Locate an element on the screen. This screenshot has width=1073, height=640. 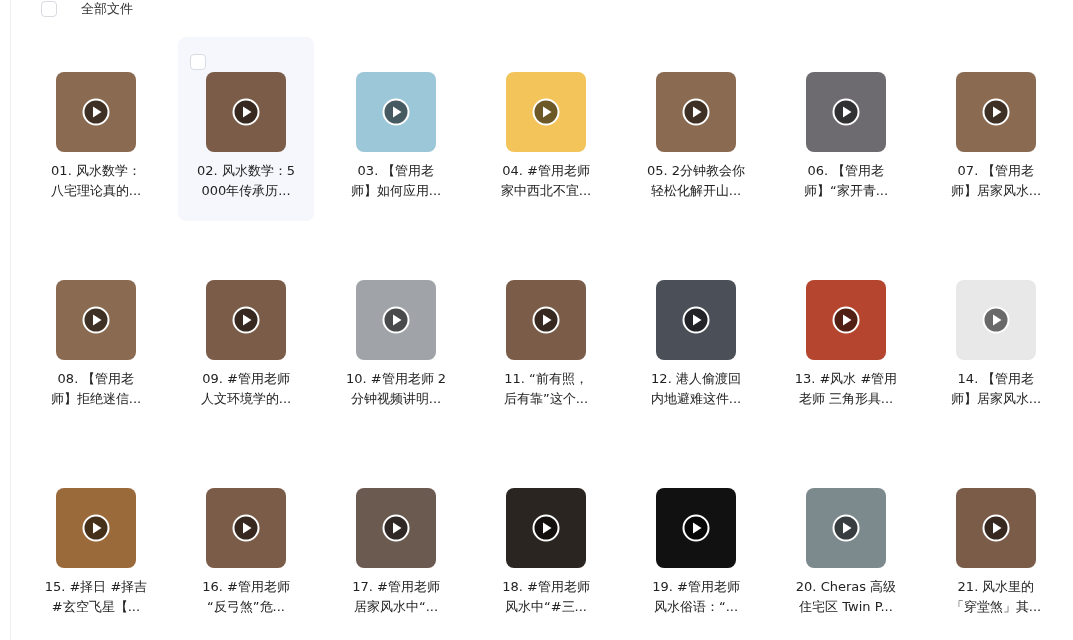
select-all-checkbox is located at coordinates (49, 9).